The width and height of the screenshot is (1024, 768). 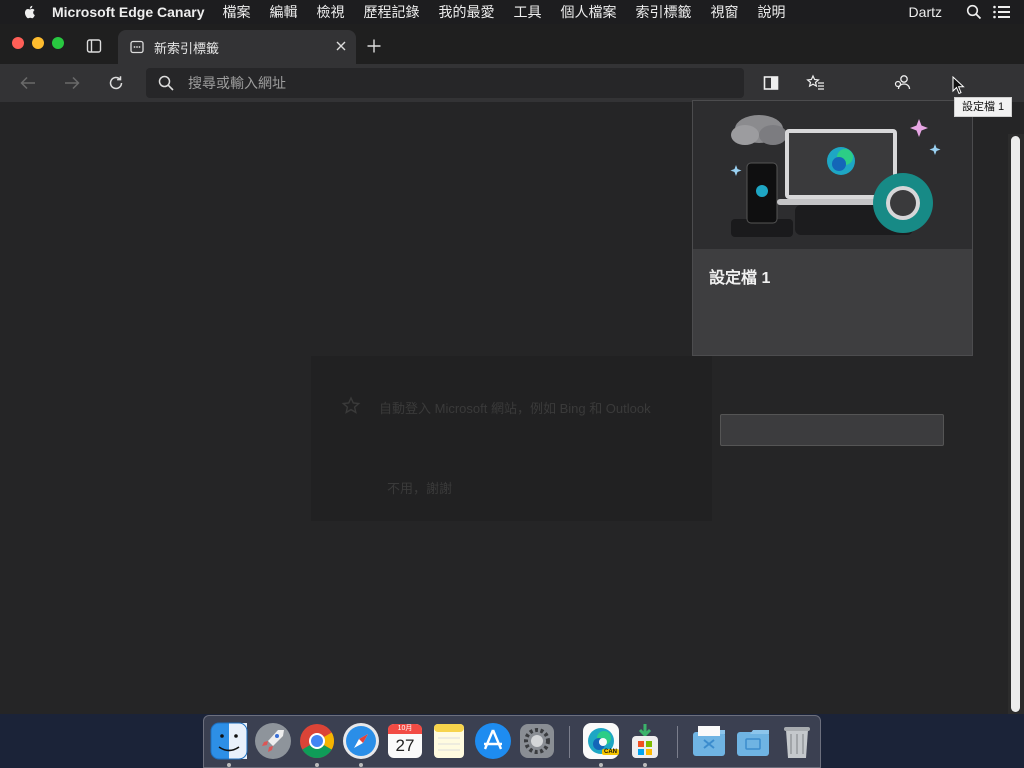 I want to click on app-store-icon, so click(x=493, y=741).